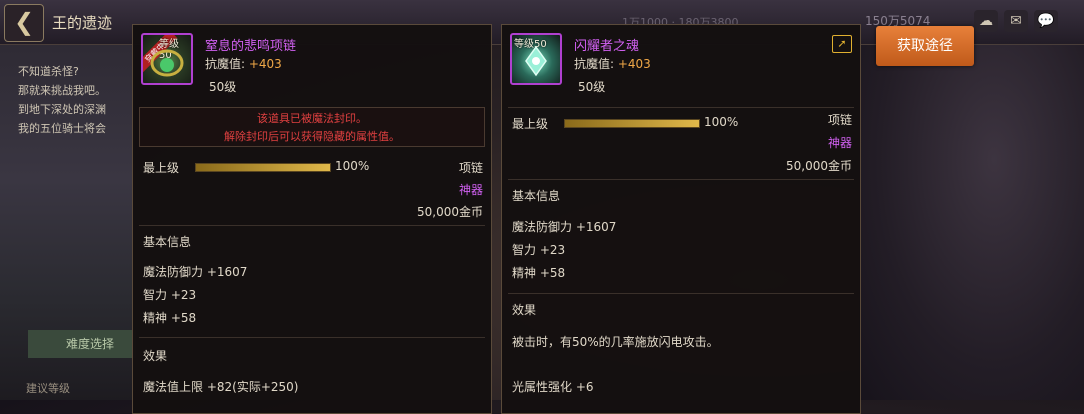  What do you see at coordinates (82, 23) in the screenshot?
I see `page-title: 王的遗迹` at bounding box center [82, 23].